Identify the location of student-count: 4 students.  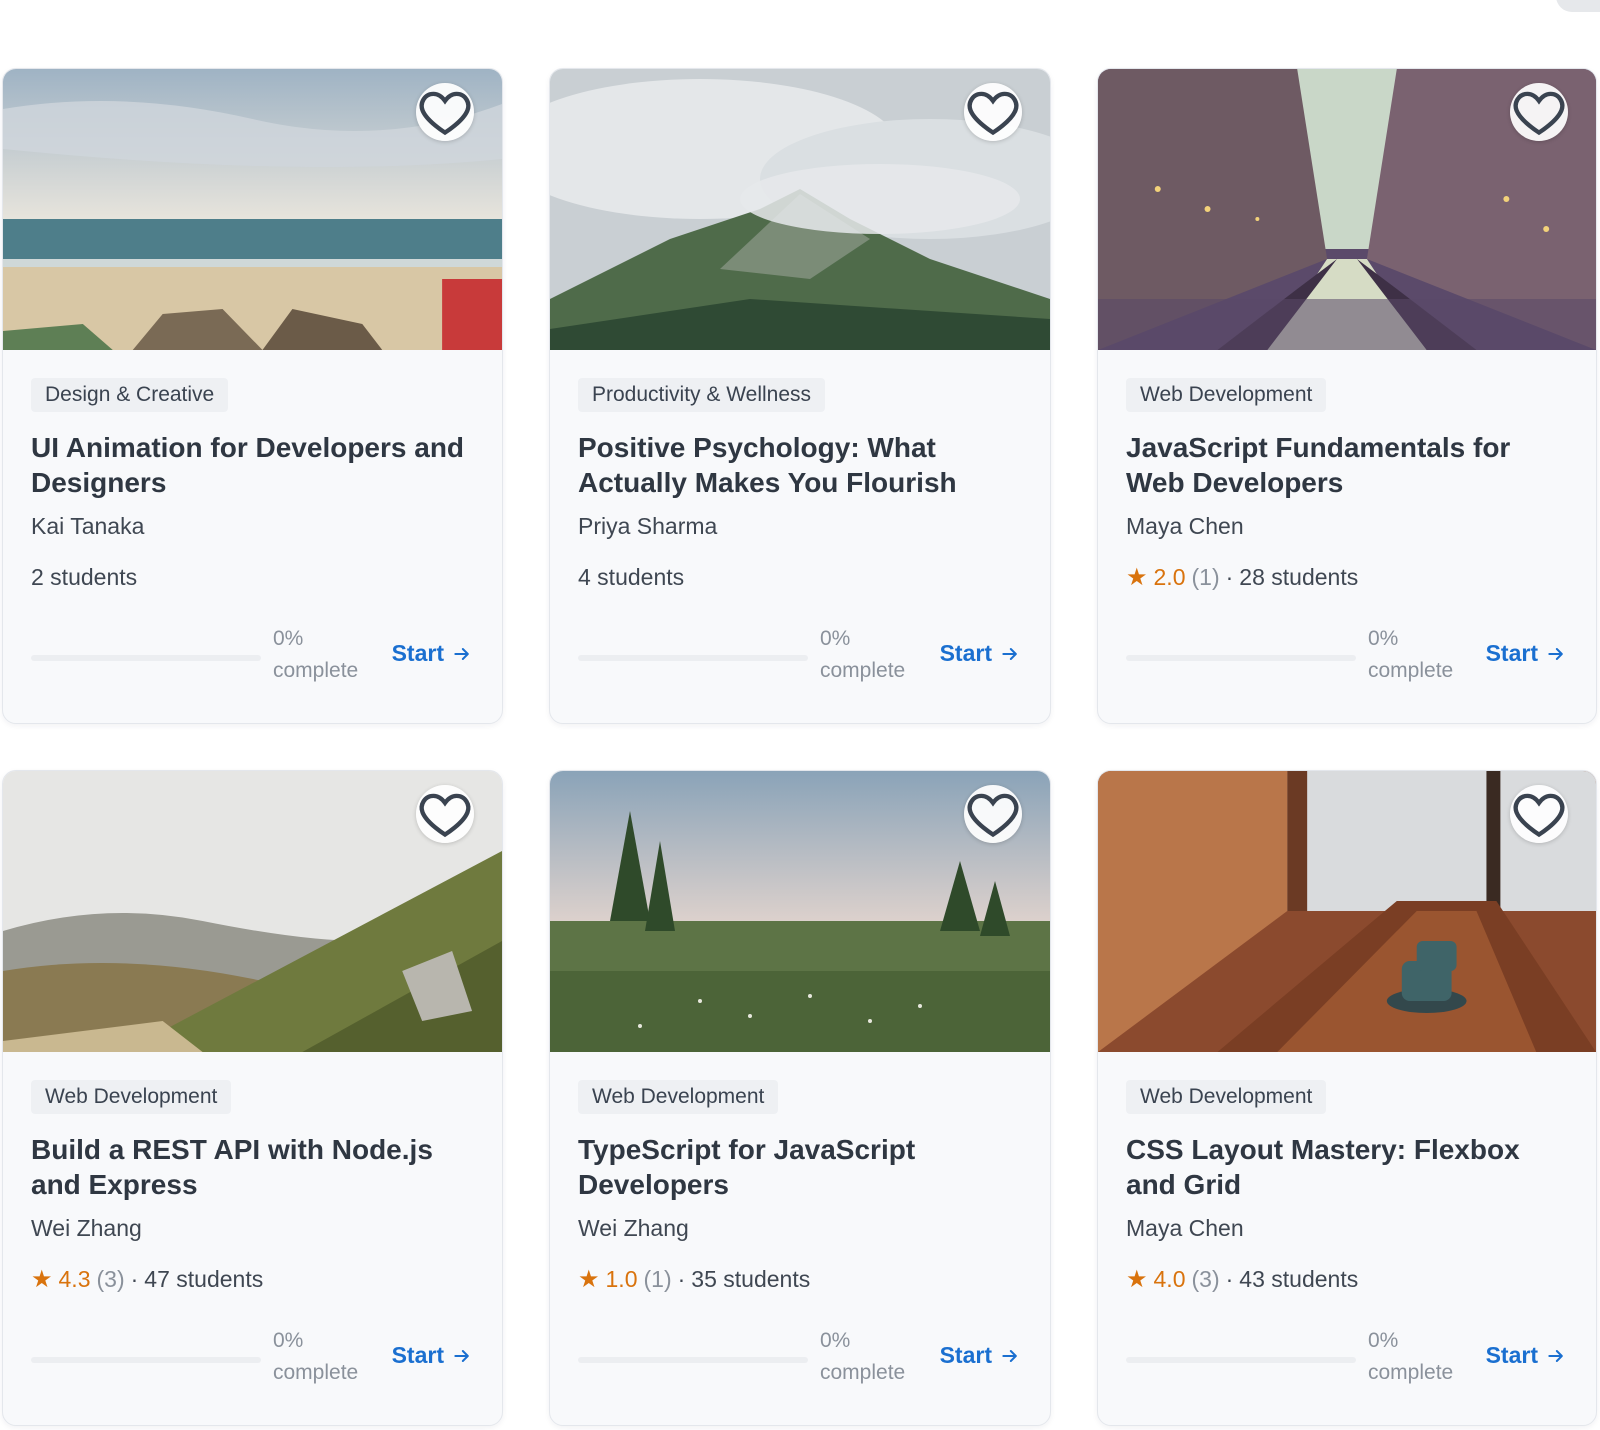
(631, 576).